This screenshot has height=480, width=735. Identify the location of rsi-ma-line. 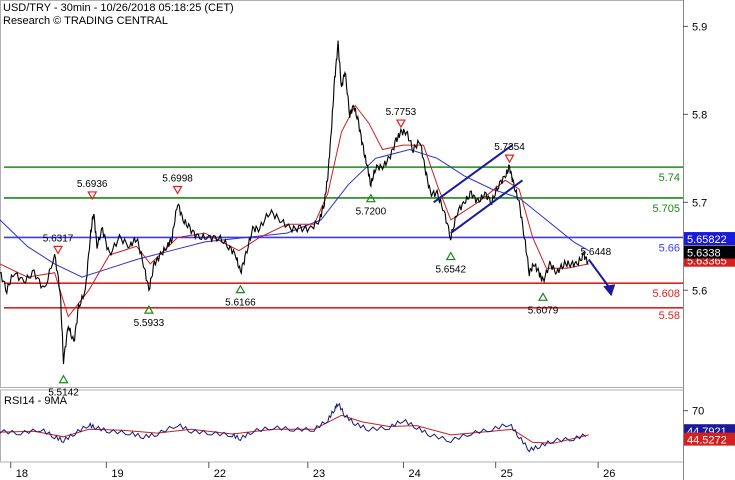
(294, 429).